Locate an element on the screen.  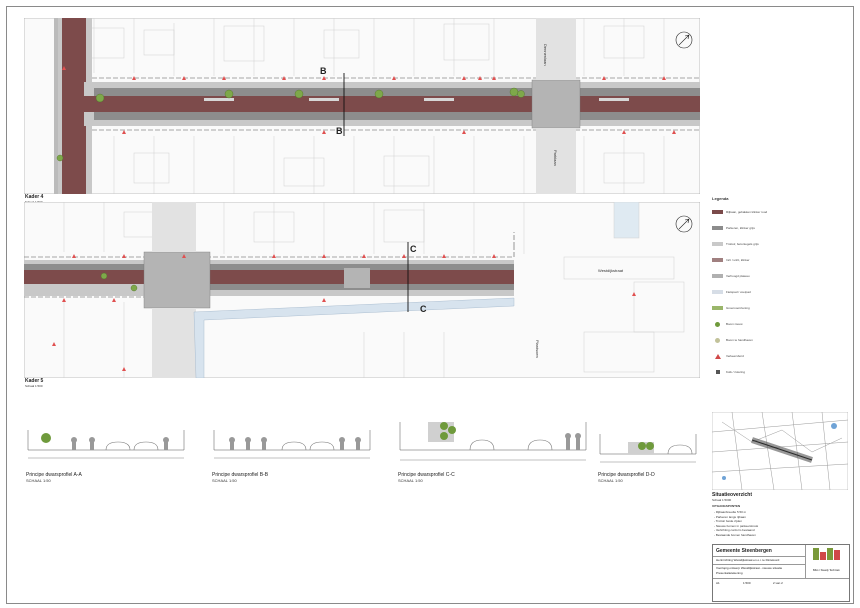
legend-heading: Legenda is located at coordinates (720, 198).